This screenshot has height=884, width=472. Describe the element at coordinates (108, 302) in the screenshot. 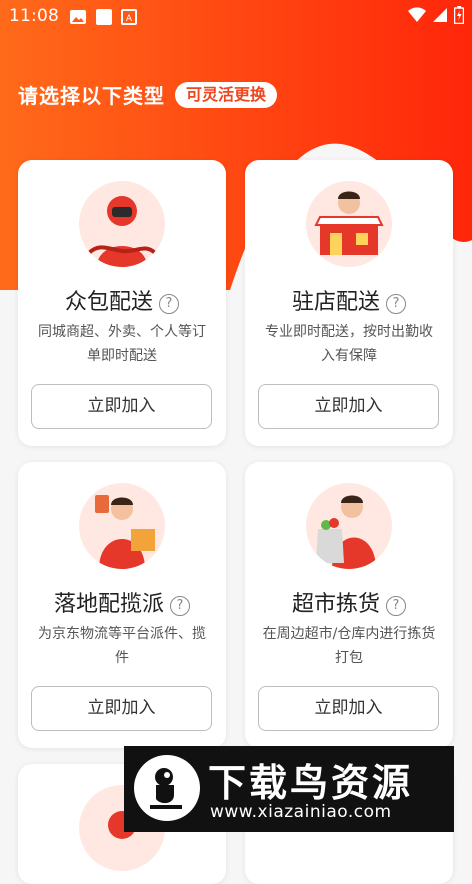

I see `card-title-text: 众包配送` at that location.